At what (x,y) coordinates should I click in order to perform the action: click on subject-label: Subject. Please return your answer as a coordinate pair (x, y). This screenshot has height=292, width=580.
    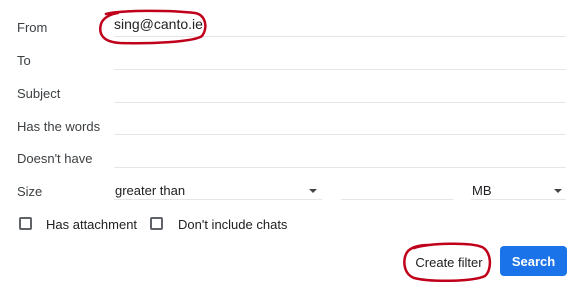
    Looking at the image, I should click on (39, 93).